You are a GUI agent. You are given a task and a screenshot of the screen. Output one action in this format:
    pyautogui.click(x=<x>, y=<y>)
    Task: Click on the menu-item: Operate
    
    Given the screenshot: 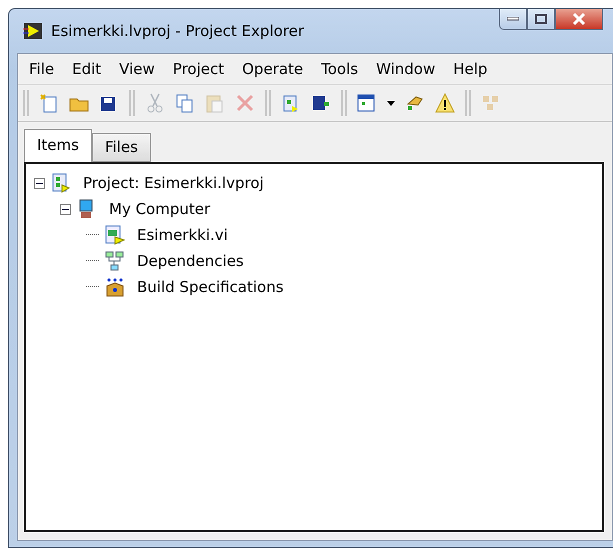 What is the action you would take?
    pyautogui.click(x=272, y=69)
    